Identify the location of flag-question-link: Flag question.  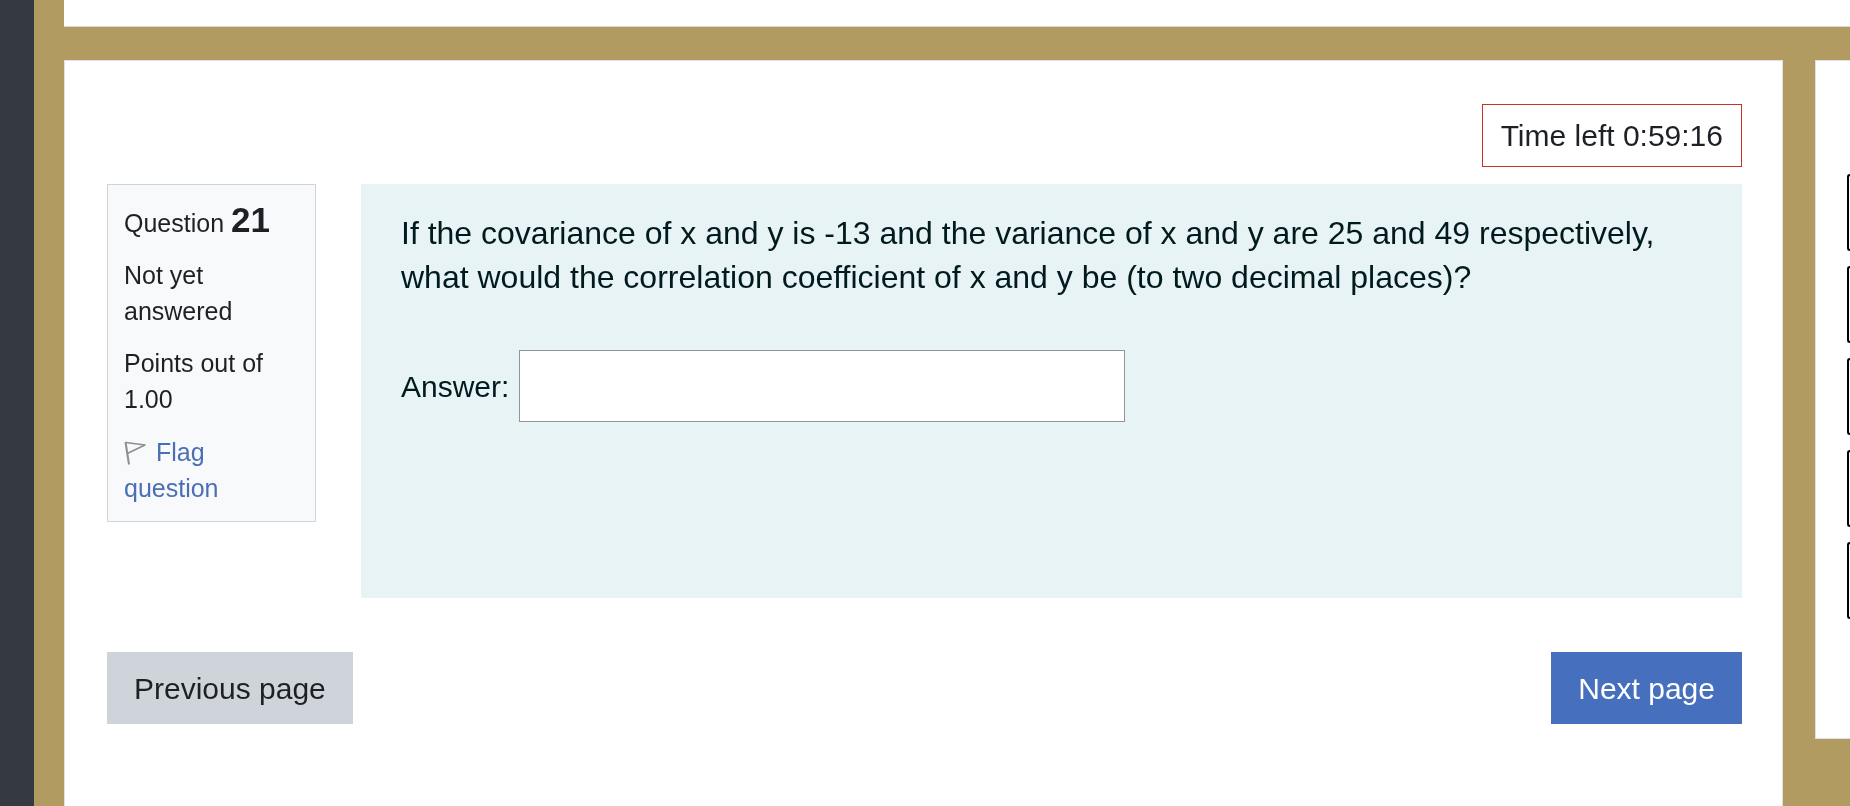
(204, 470).